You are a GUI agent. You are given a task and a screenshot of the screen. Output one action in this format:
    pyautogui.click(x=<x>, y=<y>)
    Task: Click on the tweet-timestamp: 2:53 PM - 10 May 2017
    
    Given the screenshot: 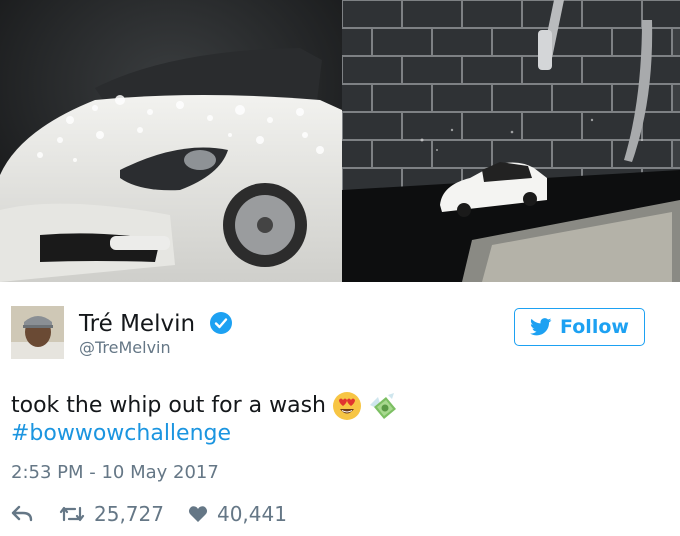 What is the action you would take?
    pyautogui.click(x=115, y=472)
    